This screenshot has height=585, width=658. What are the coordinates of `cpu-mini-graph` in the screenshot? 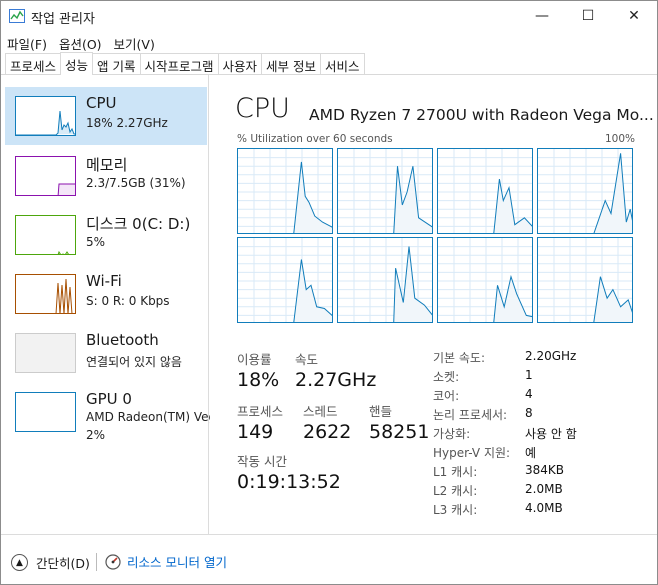 It's located at (45, 116).